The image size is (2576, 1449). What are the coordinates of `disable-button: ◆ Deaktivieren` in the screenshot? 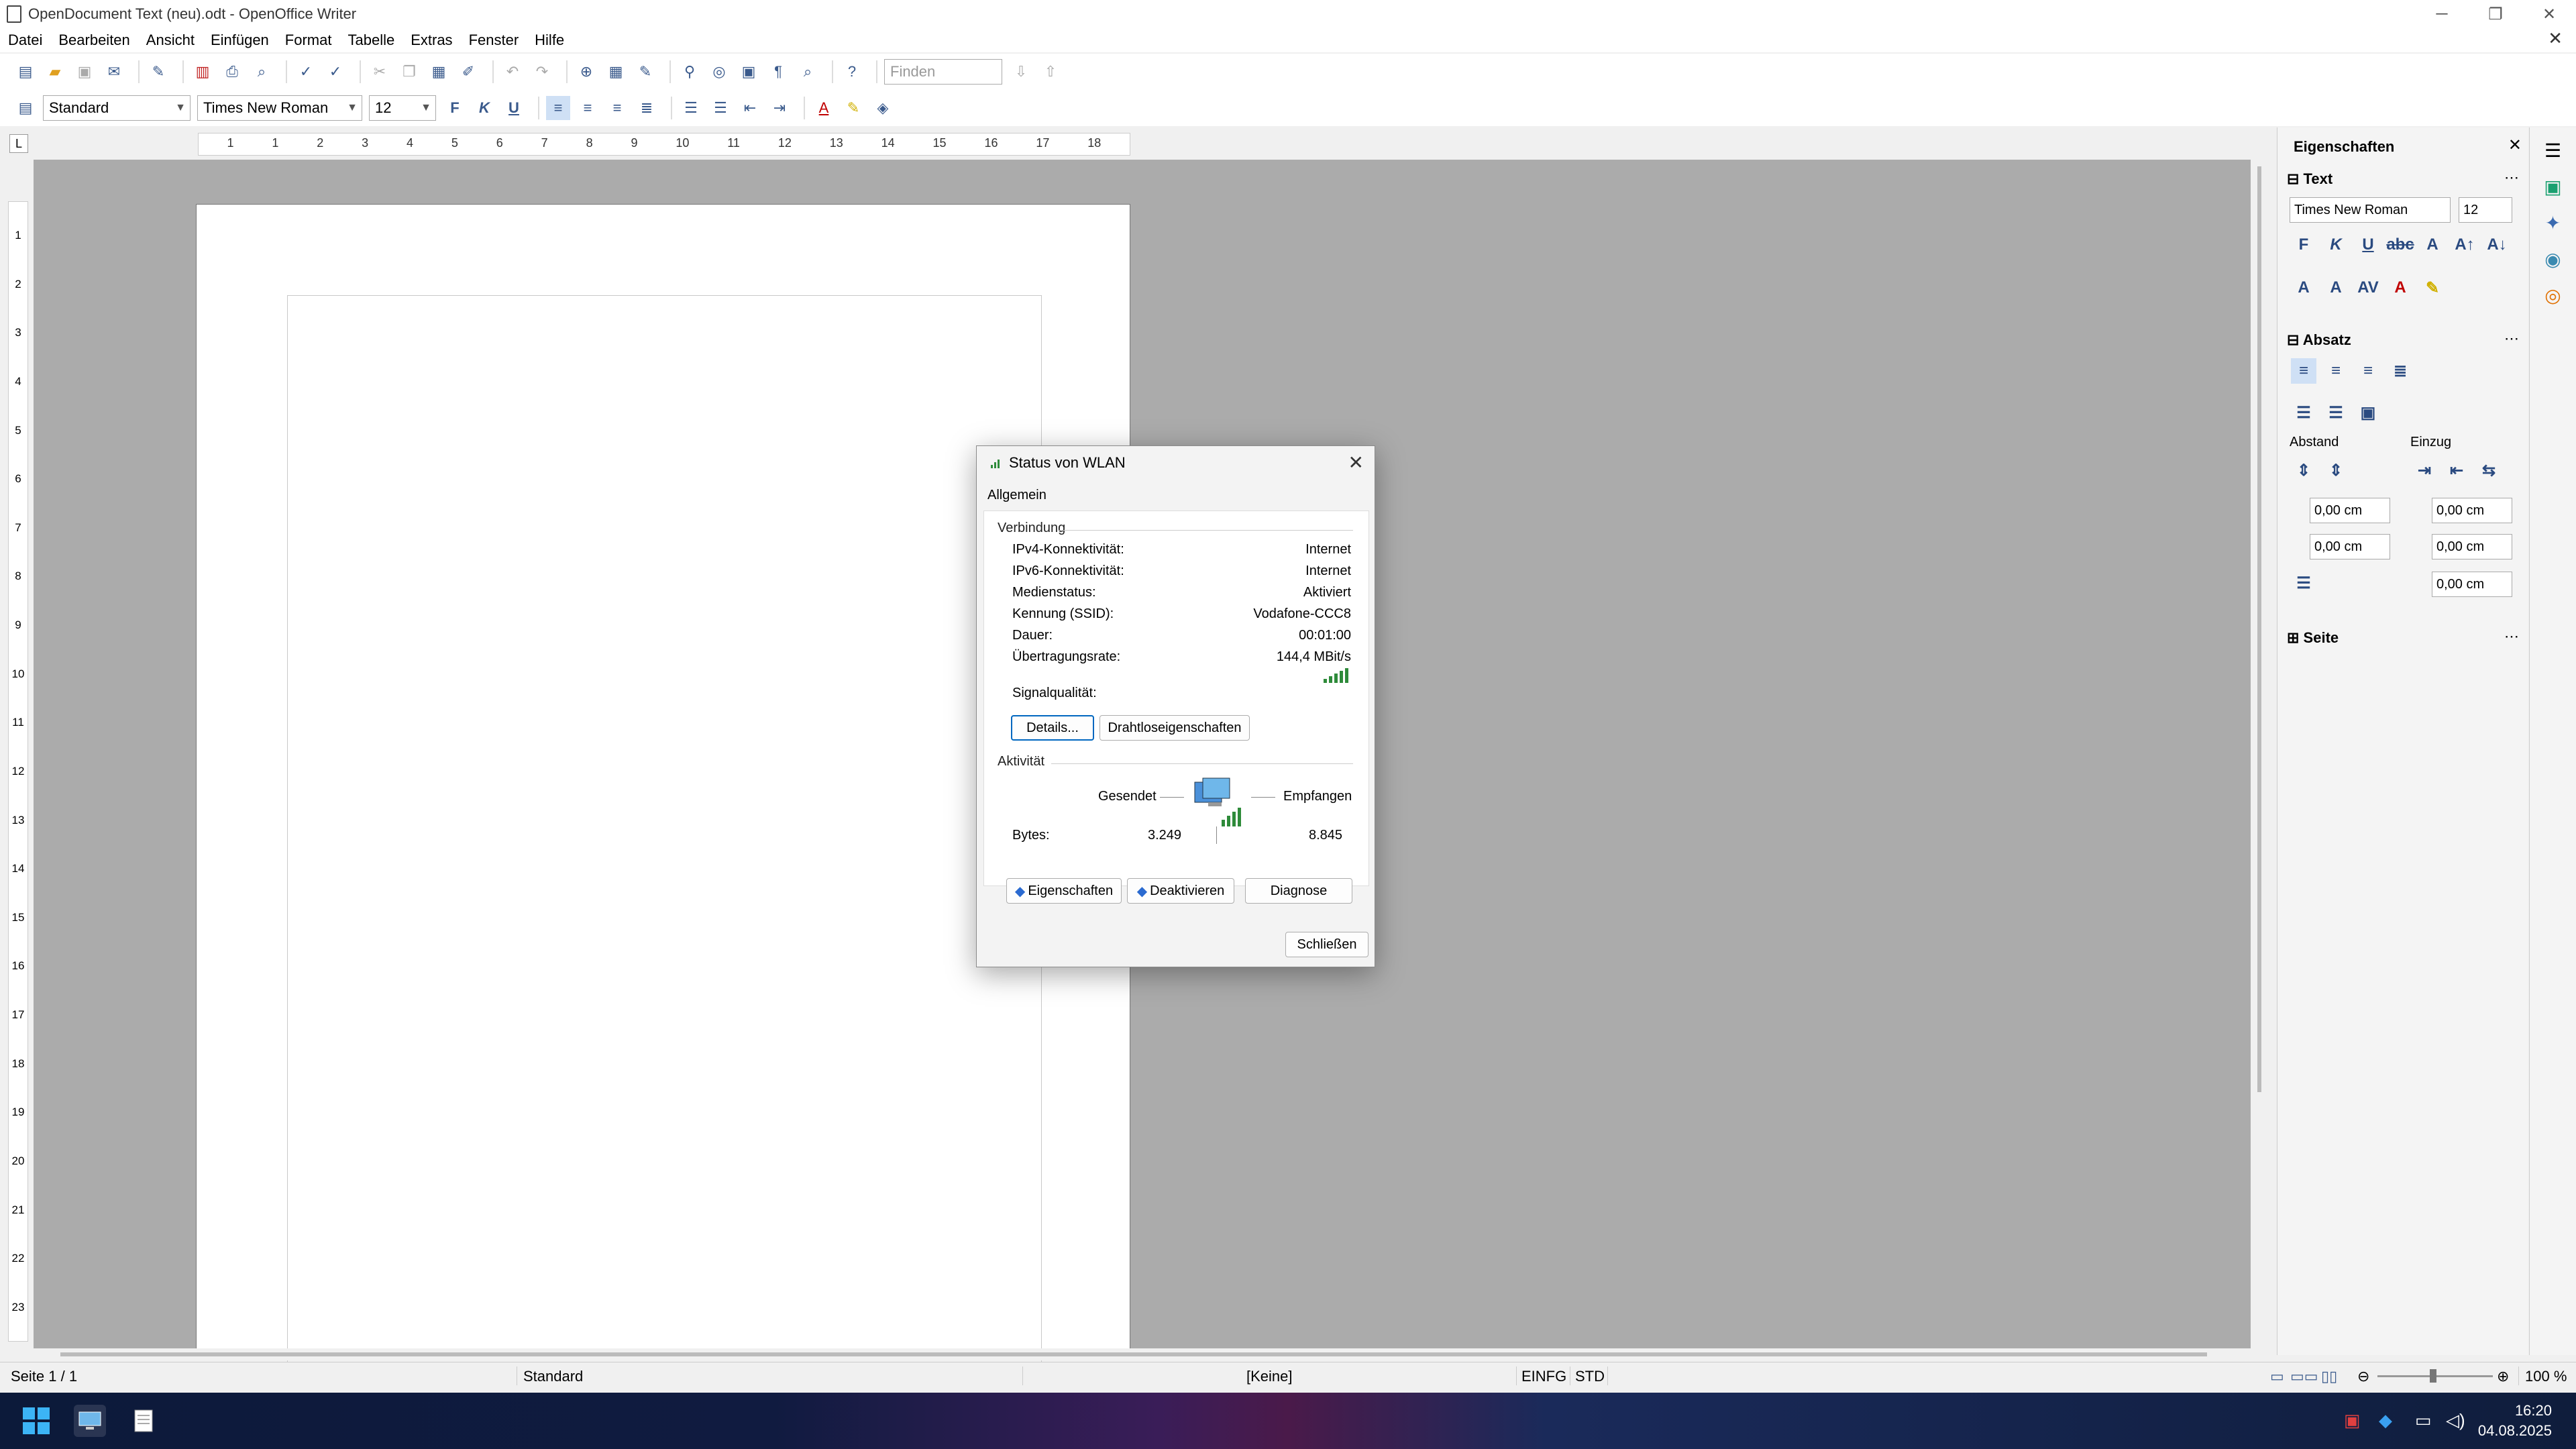 It's located at (1180, 891).